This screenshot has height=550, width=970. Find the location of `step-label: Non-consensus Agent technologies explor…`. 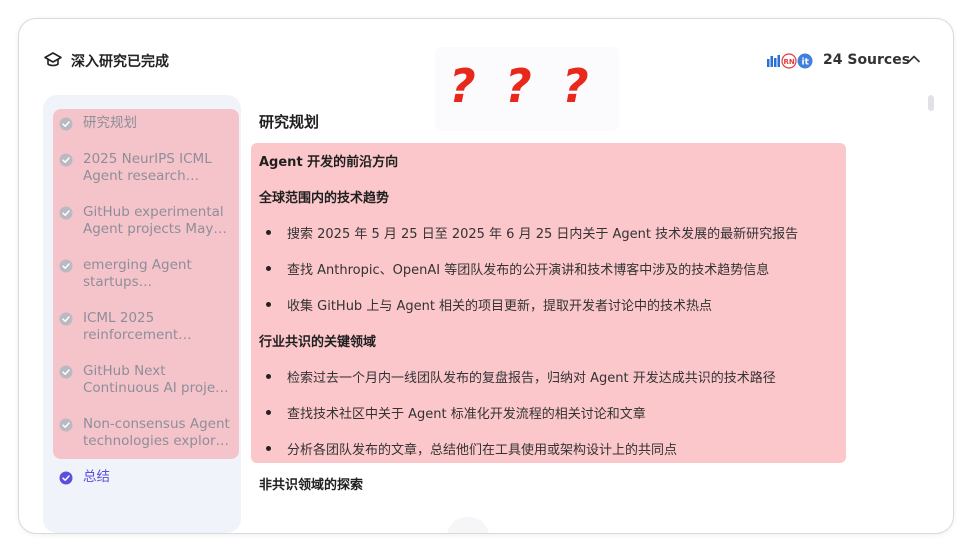

step-label: Non-consensus Agent technologies explor… is located at coordinates (156, 432).